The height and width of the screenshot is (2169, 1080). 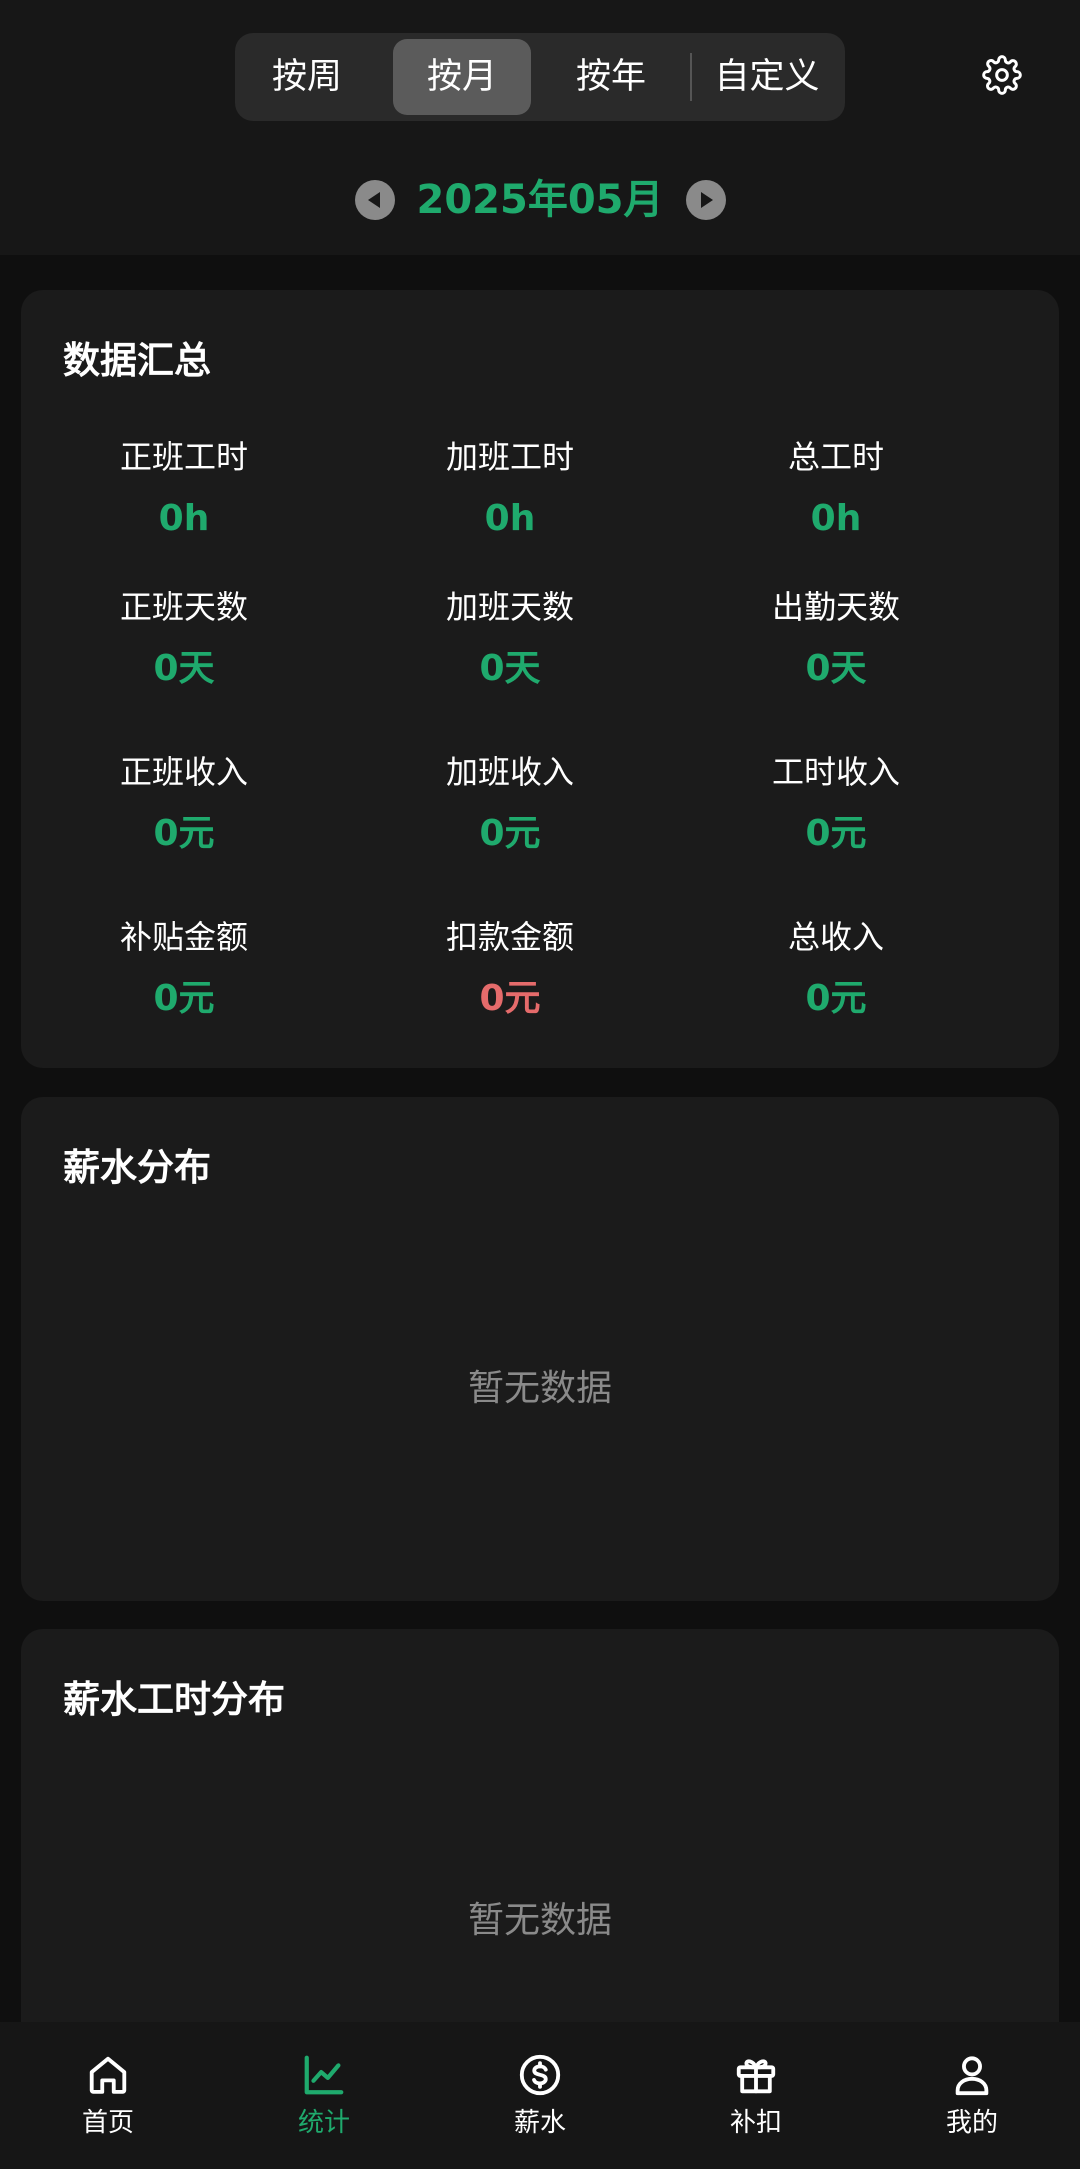 What do you see at coordinates (836, 490) in the screenshot?
I see `stat-total-hours: 总工时 0h` at bounding box center [836, 490].